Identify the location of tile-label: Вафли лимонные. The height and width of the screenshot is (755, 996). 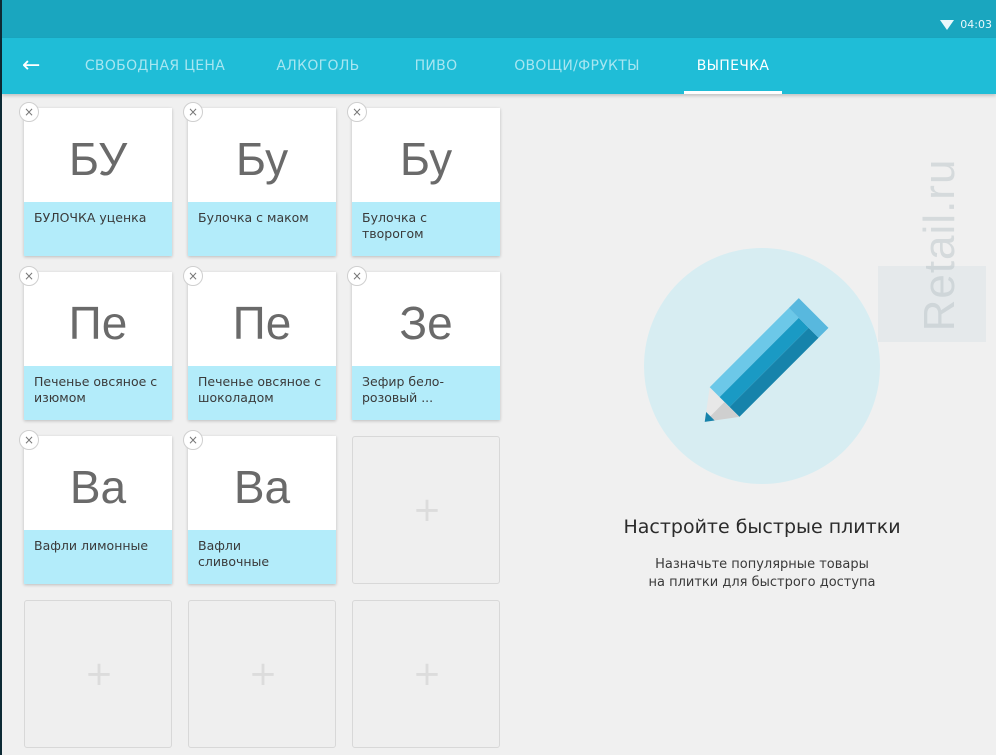
(91, 545).